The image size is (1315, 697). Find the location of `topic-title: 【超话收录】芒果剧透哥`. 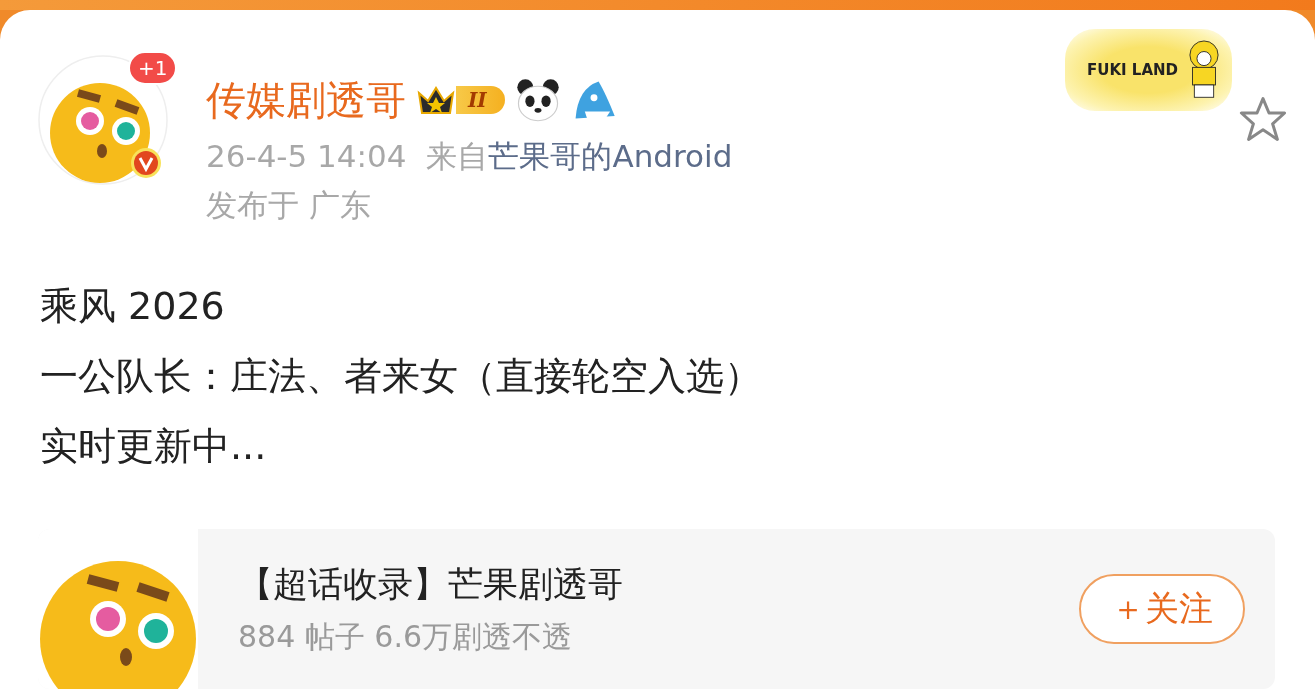

topic-title: 【超话收录】芒果剧透哥 is located at coordinates (430, 584).